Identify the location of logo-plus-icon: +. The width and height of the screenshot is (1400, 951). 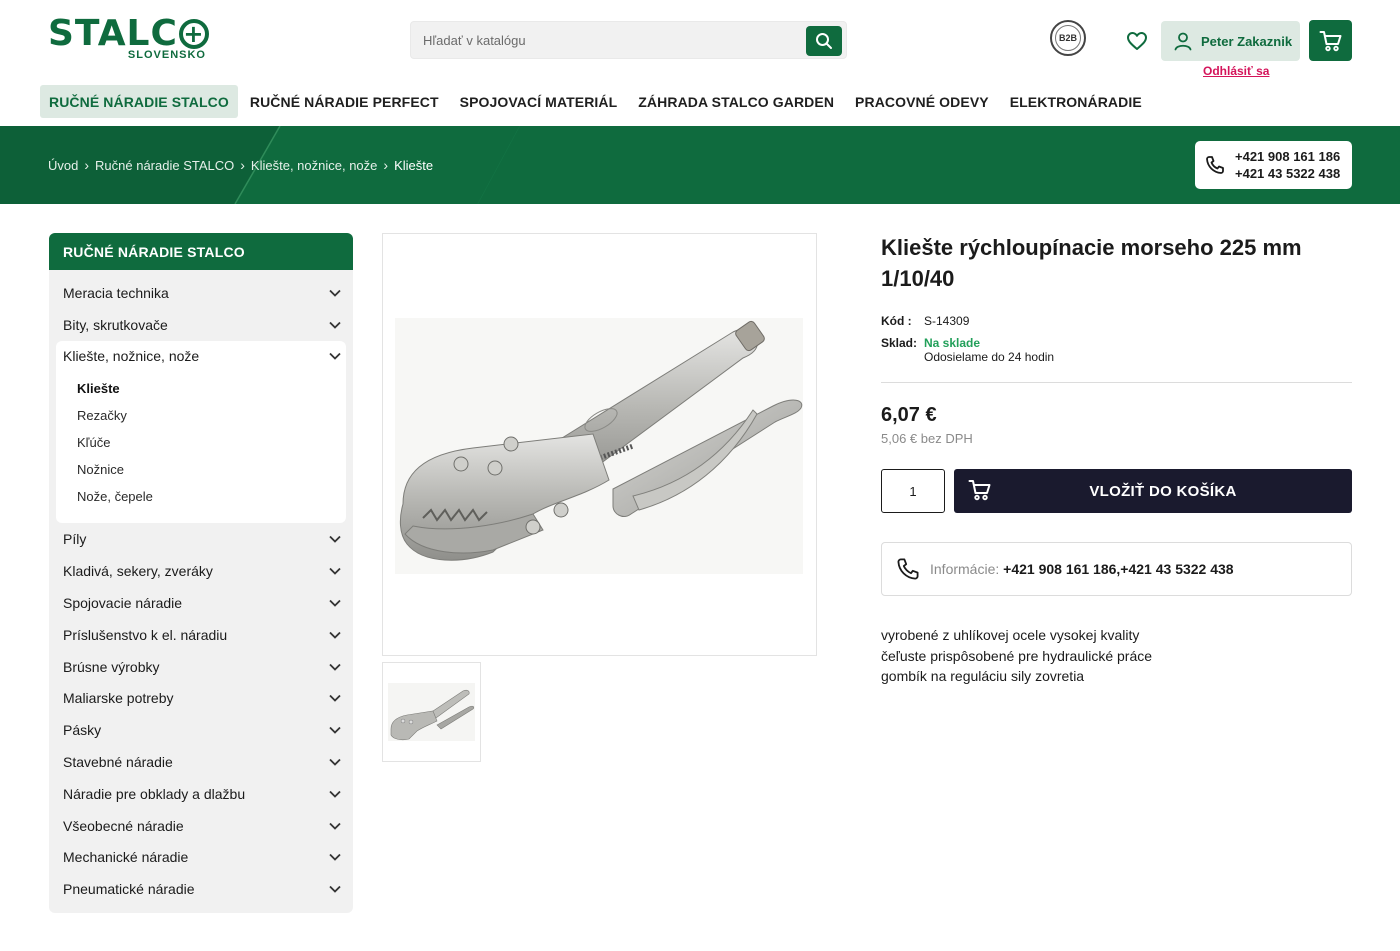
(193, 34).